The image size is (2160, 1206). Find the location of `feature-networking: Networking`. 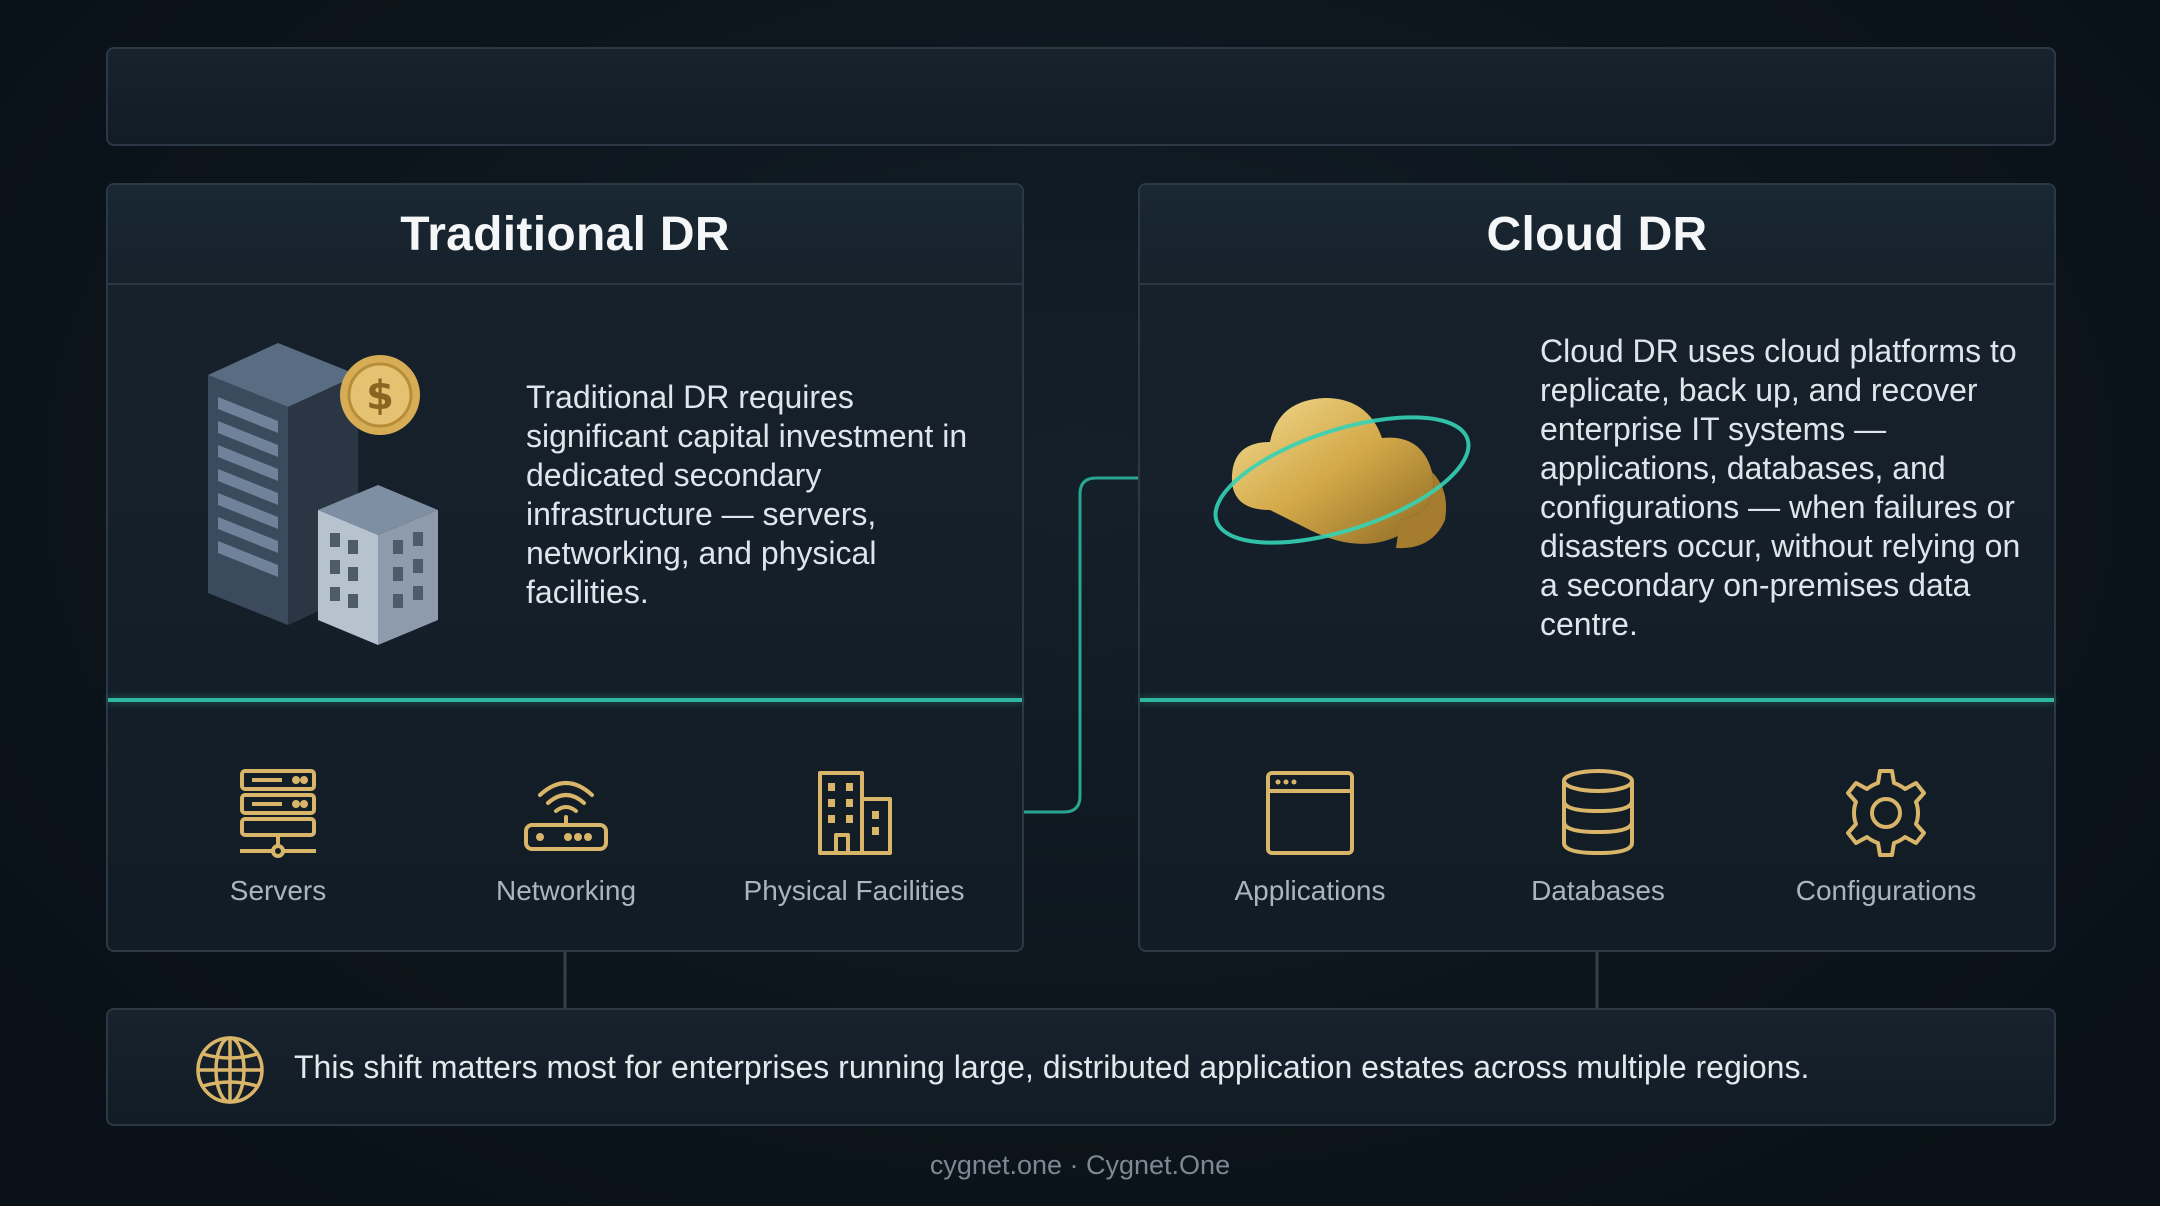

feature-networking: Networking is located at coordinates (566, 836).